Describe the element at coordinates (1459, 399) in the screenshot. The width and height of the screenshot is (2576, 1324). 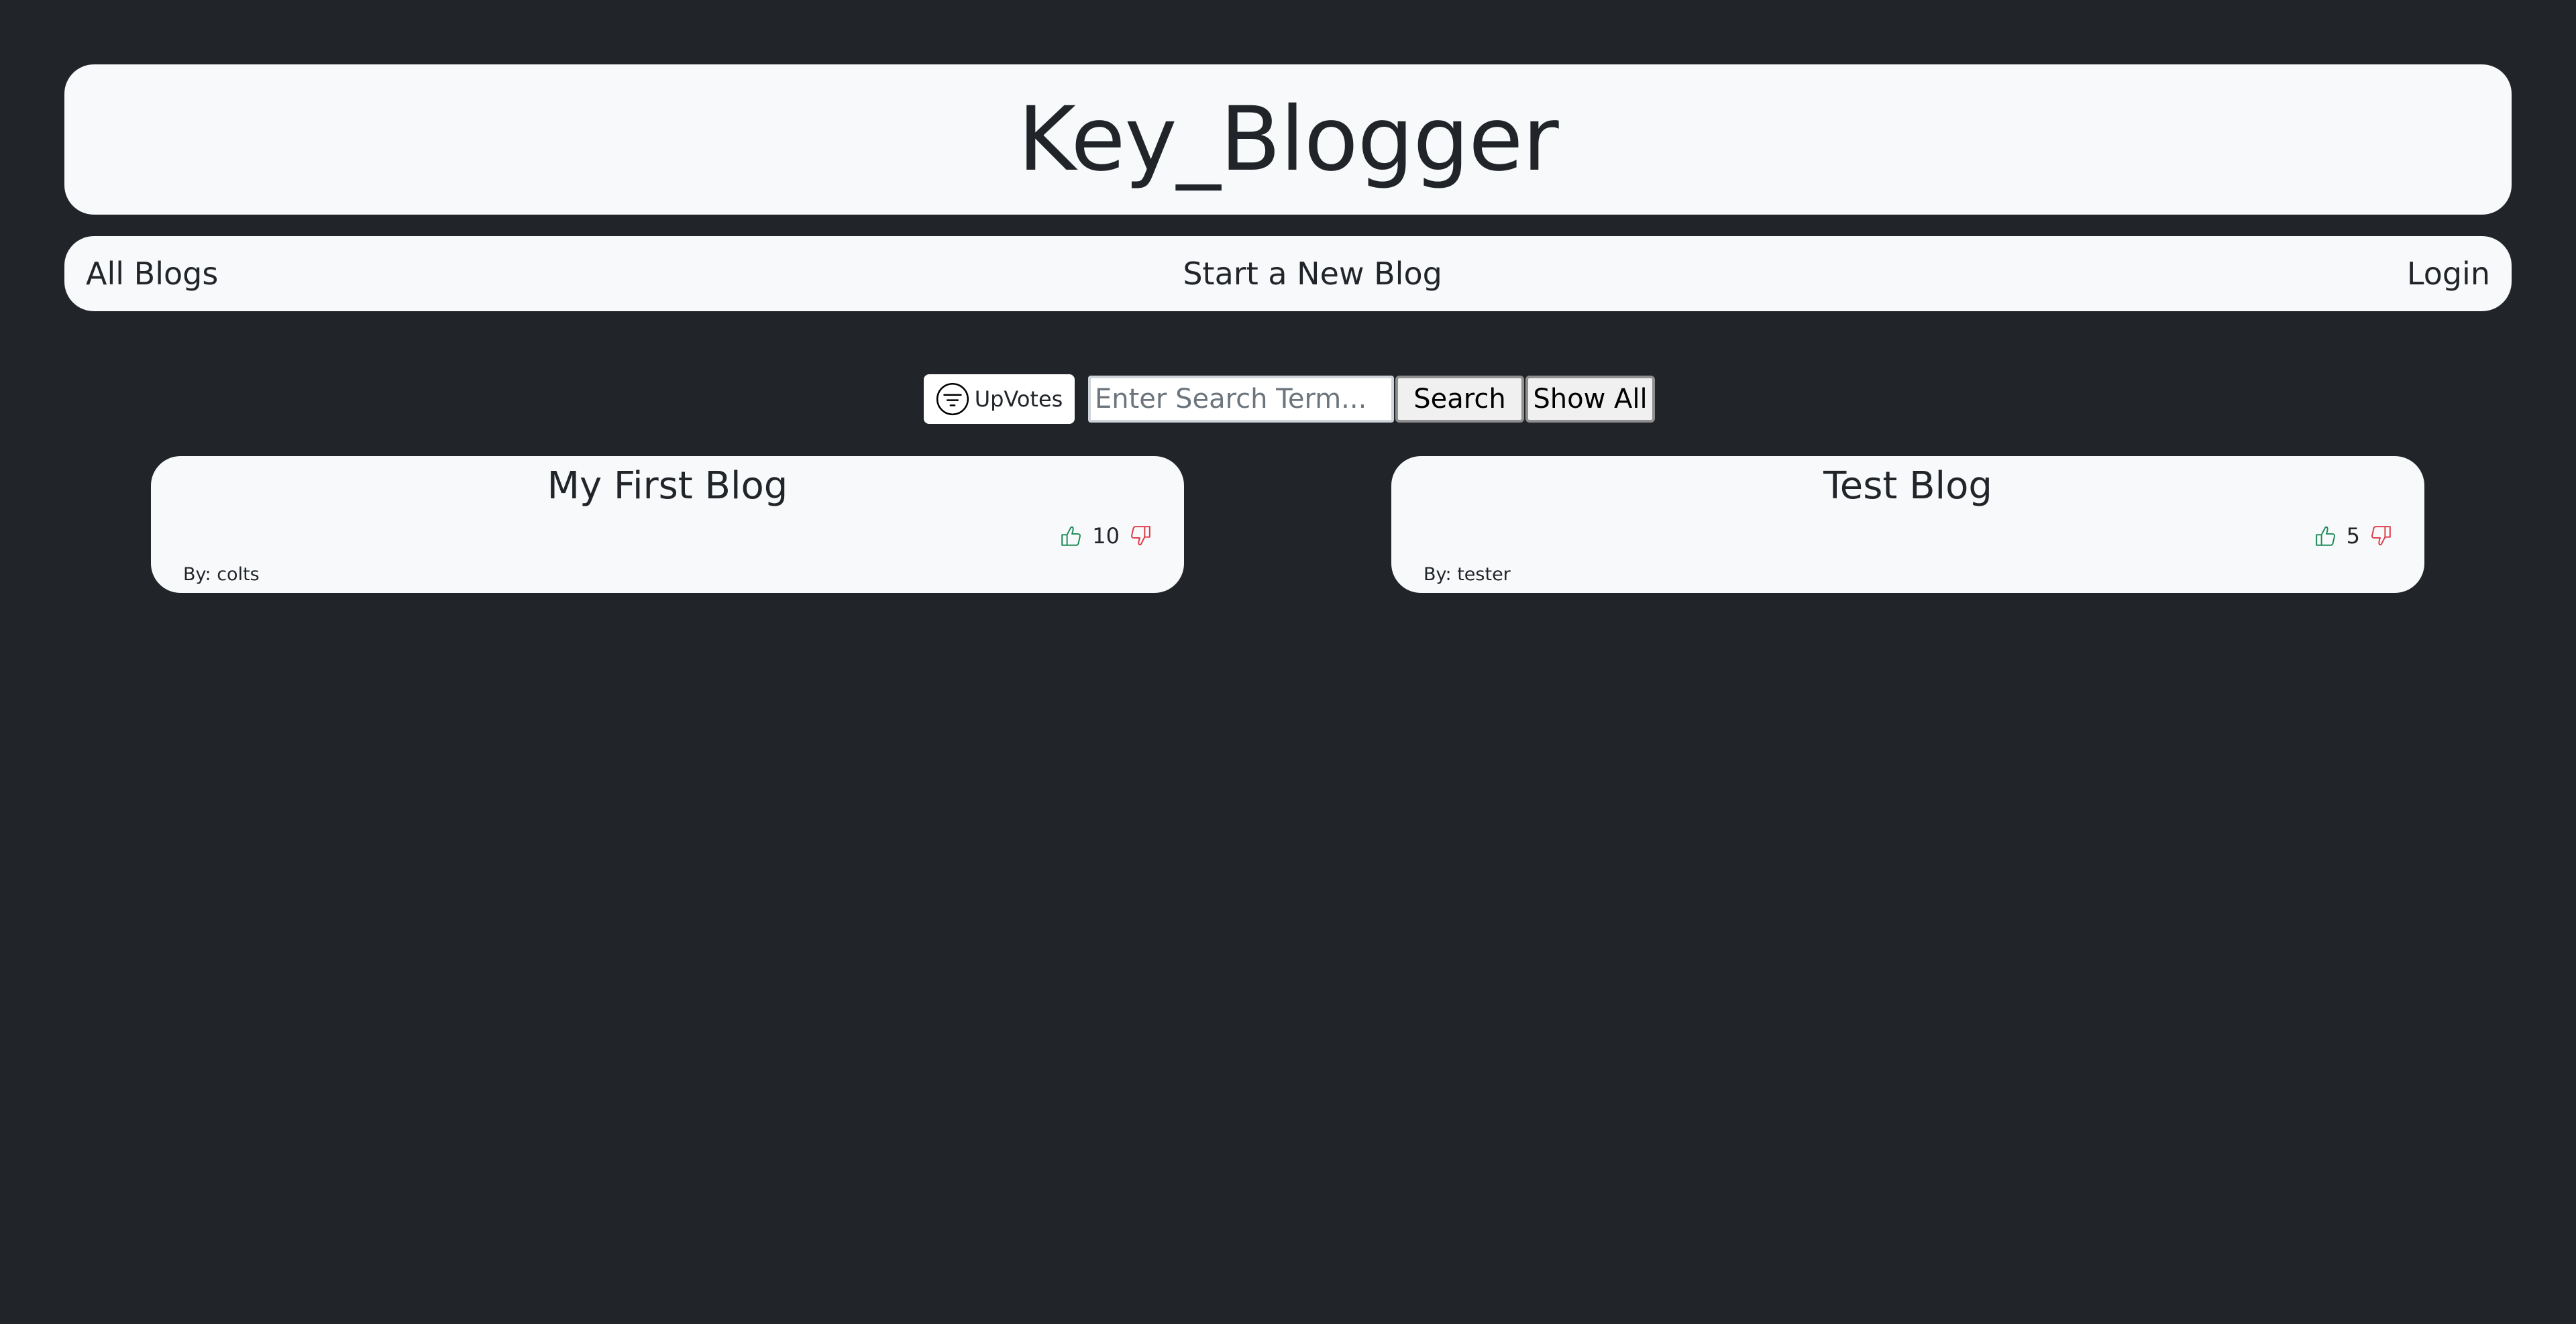
I see `search-button: Search` at that location.